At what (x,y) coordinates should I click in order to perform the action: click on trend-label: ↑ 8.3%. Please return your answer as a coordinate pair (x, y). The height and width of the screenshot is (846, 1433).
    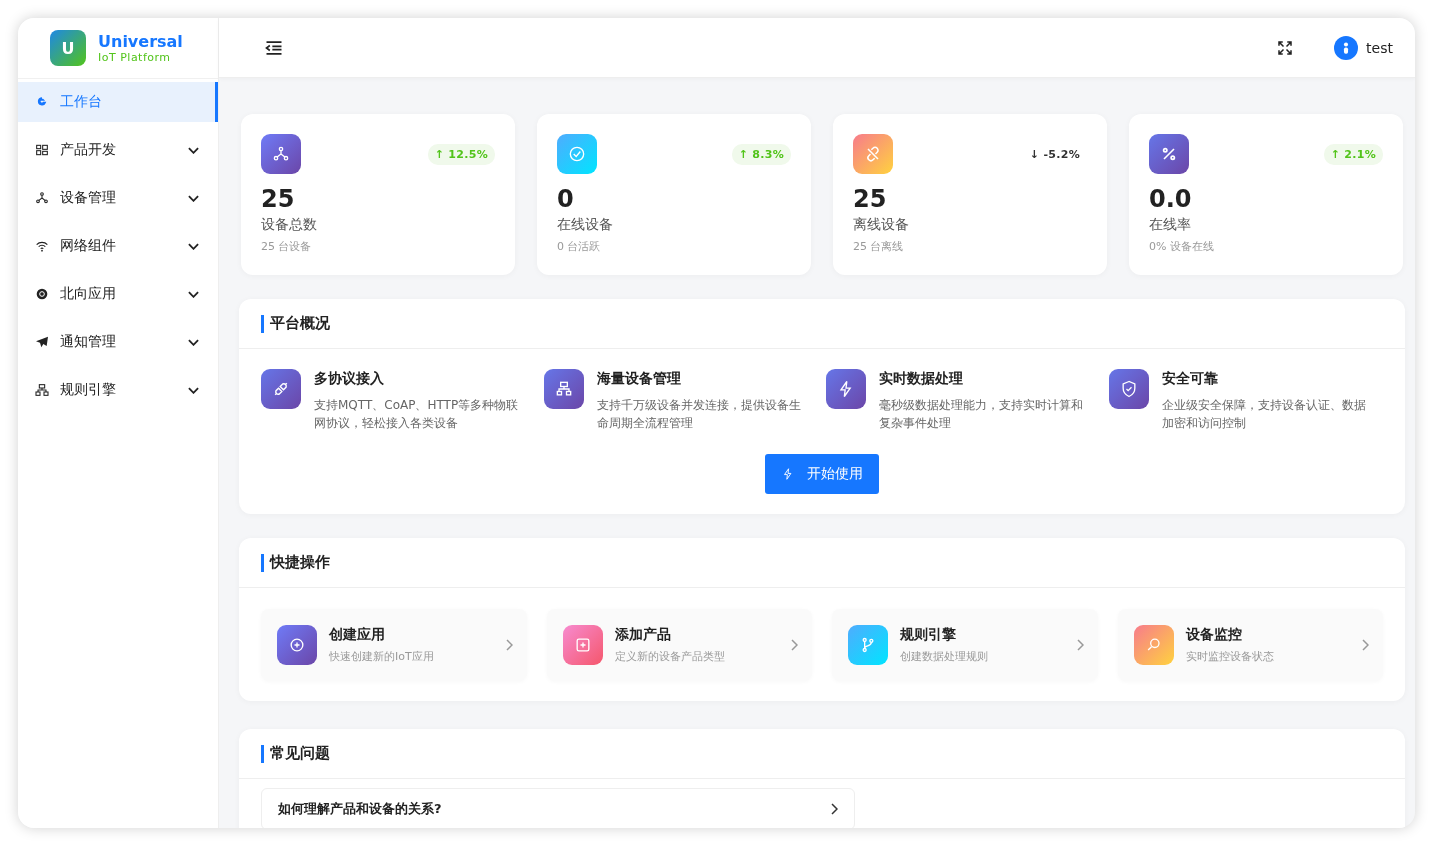
    Looking at the image, I should click on (761, 154).